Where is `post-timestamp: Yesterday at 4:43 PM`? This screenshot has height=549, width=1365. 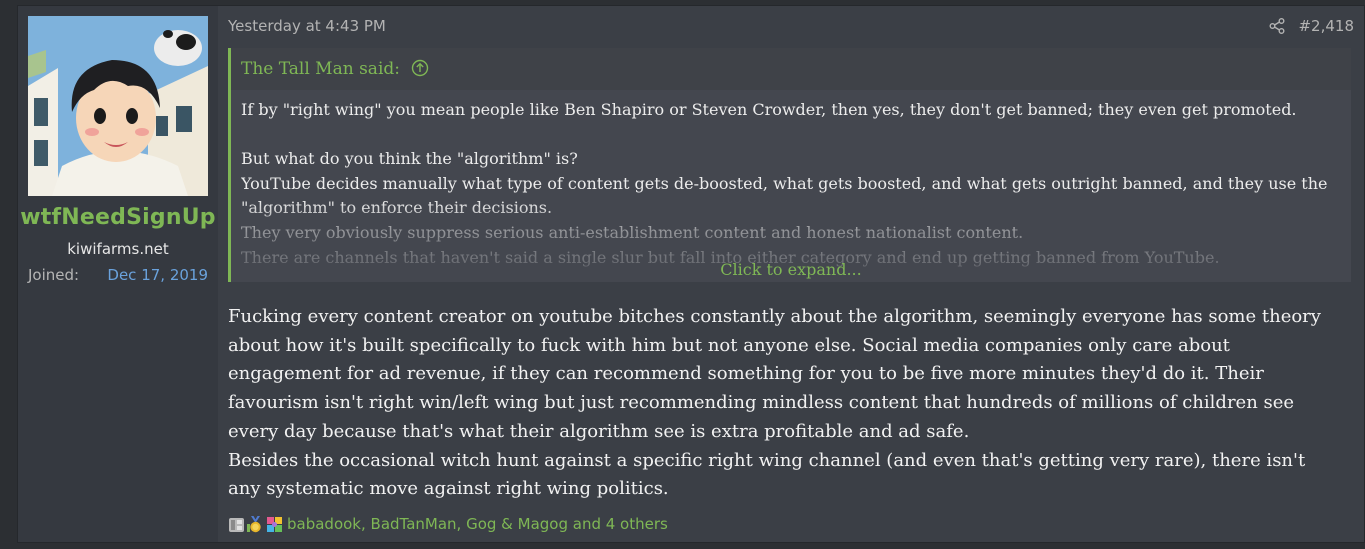 post-timestamp: Yesterday at 4:43 PM is located at coordinates (307, 26).